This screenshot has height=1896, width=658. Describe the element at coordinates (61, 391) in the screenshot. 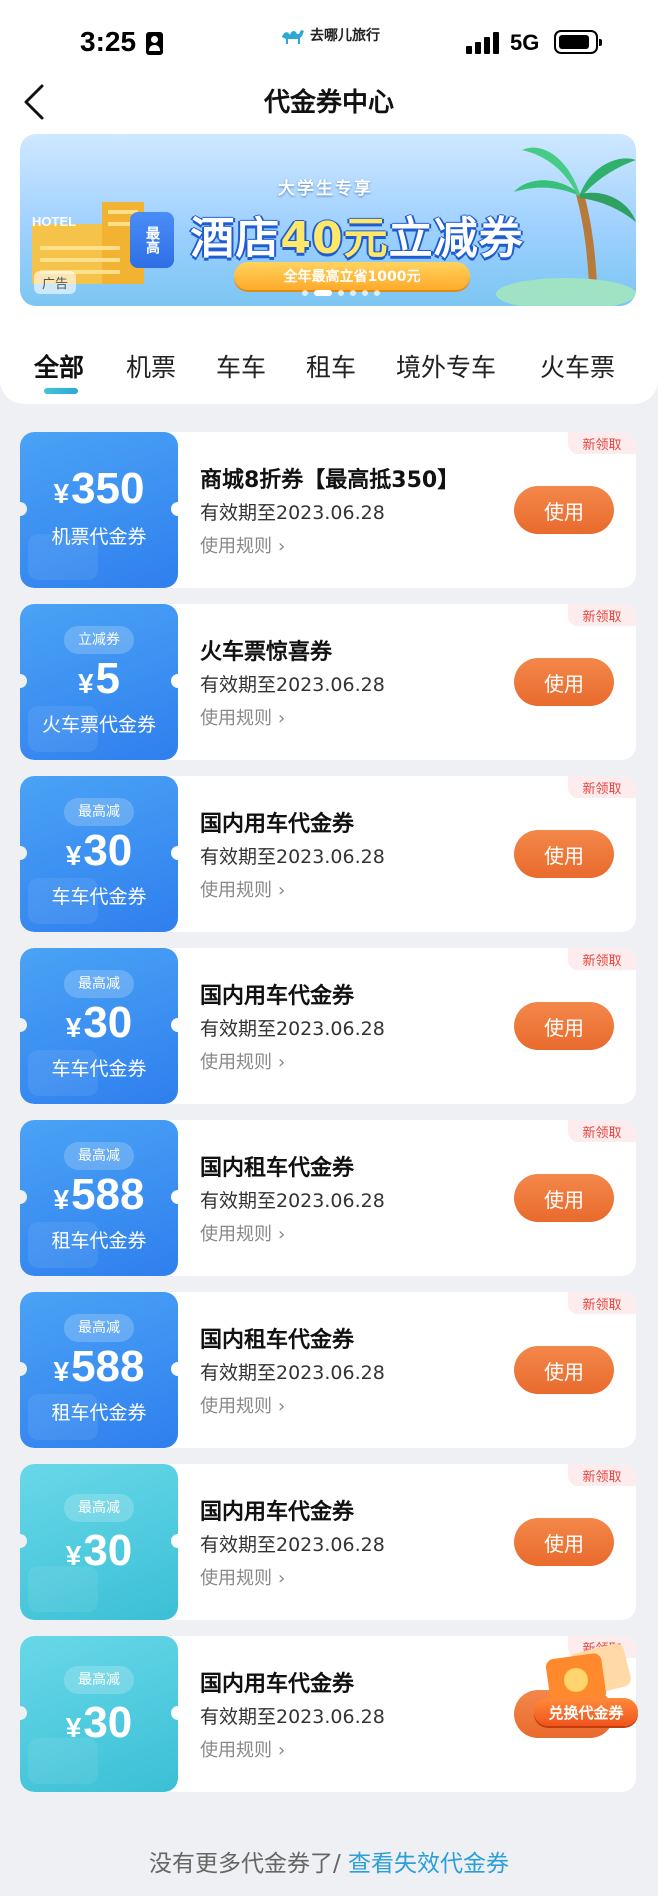

I see `active-tab-indicator` at that location.